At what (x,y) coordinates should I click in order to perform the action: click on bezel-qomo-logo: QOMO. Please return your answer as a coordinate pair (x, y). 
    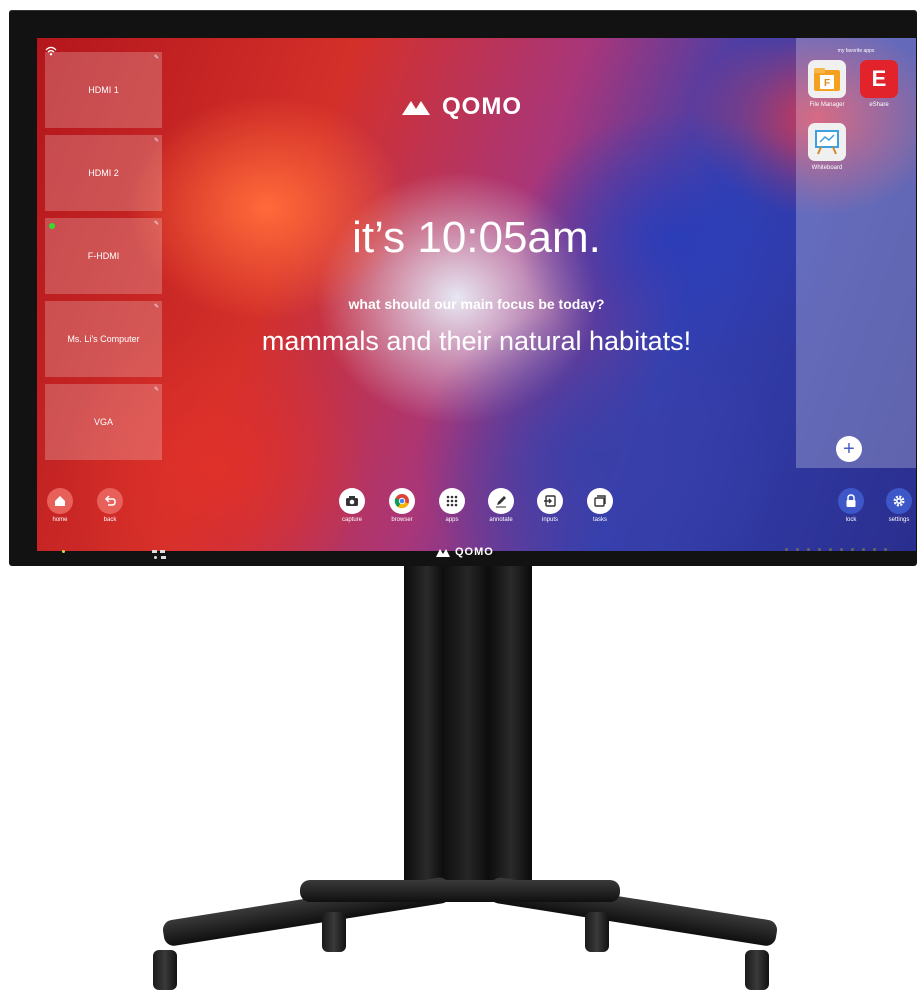
    Looking at the image, I should click on (465, 552).